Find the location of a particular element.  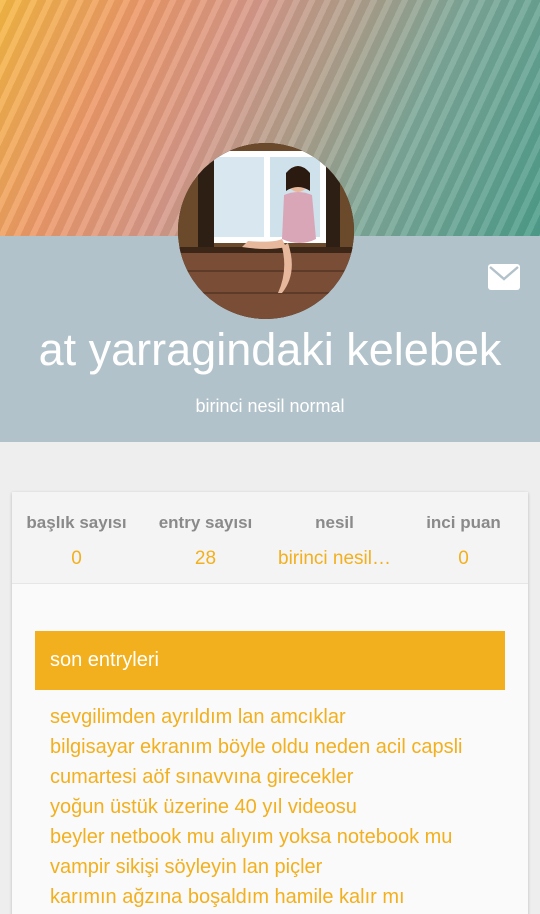

stat-value: 28 is located at coordinates (205, 558).